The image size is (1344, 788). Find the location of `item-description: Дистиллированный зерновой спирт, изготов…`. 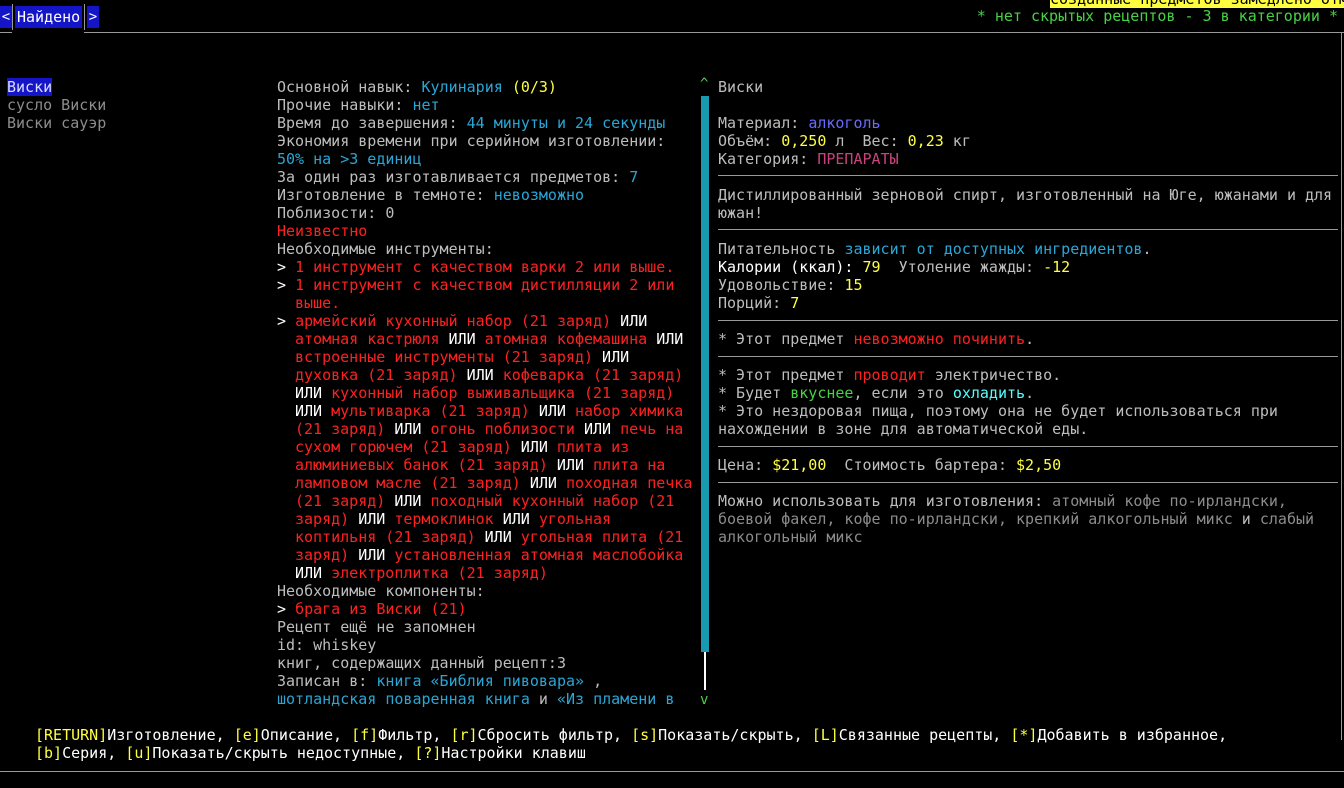

item-description: Дистиллированный зерновой спирт, изготов… is located at coordinates (1025, 195).